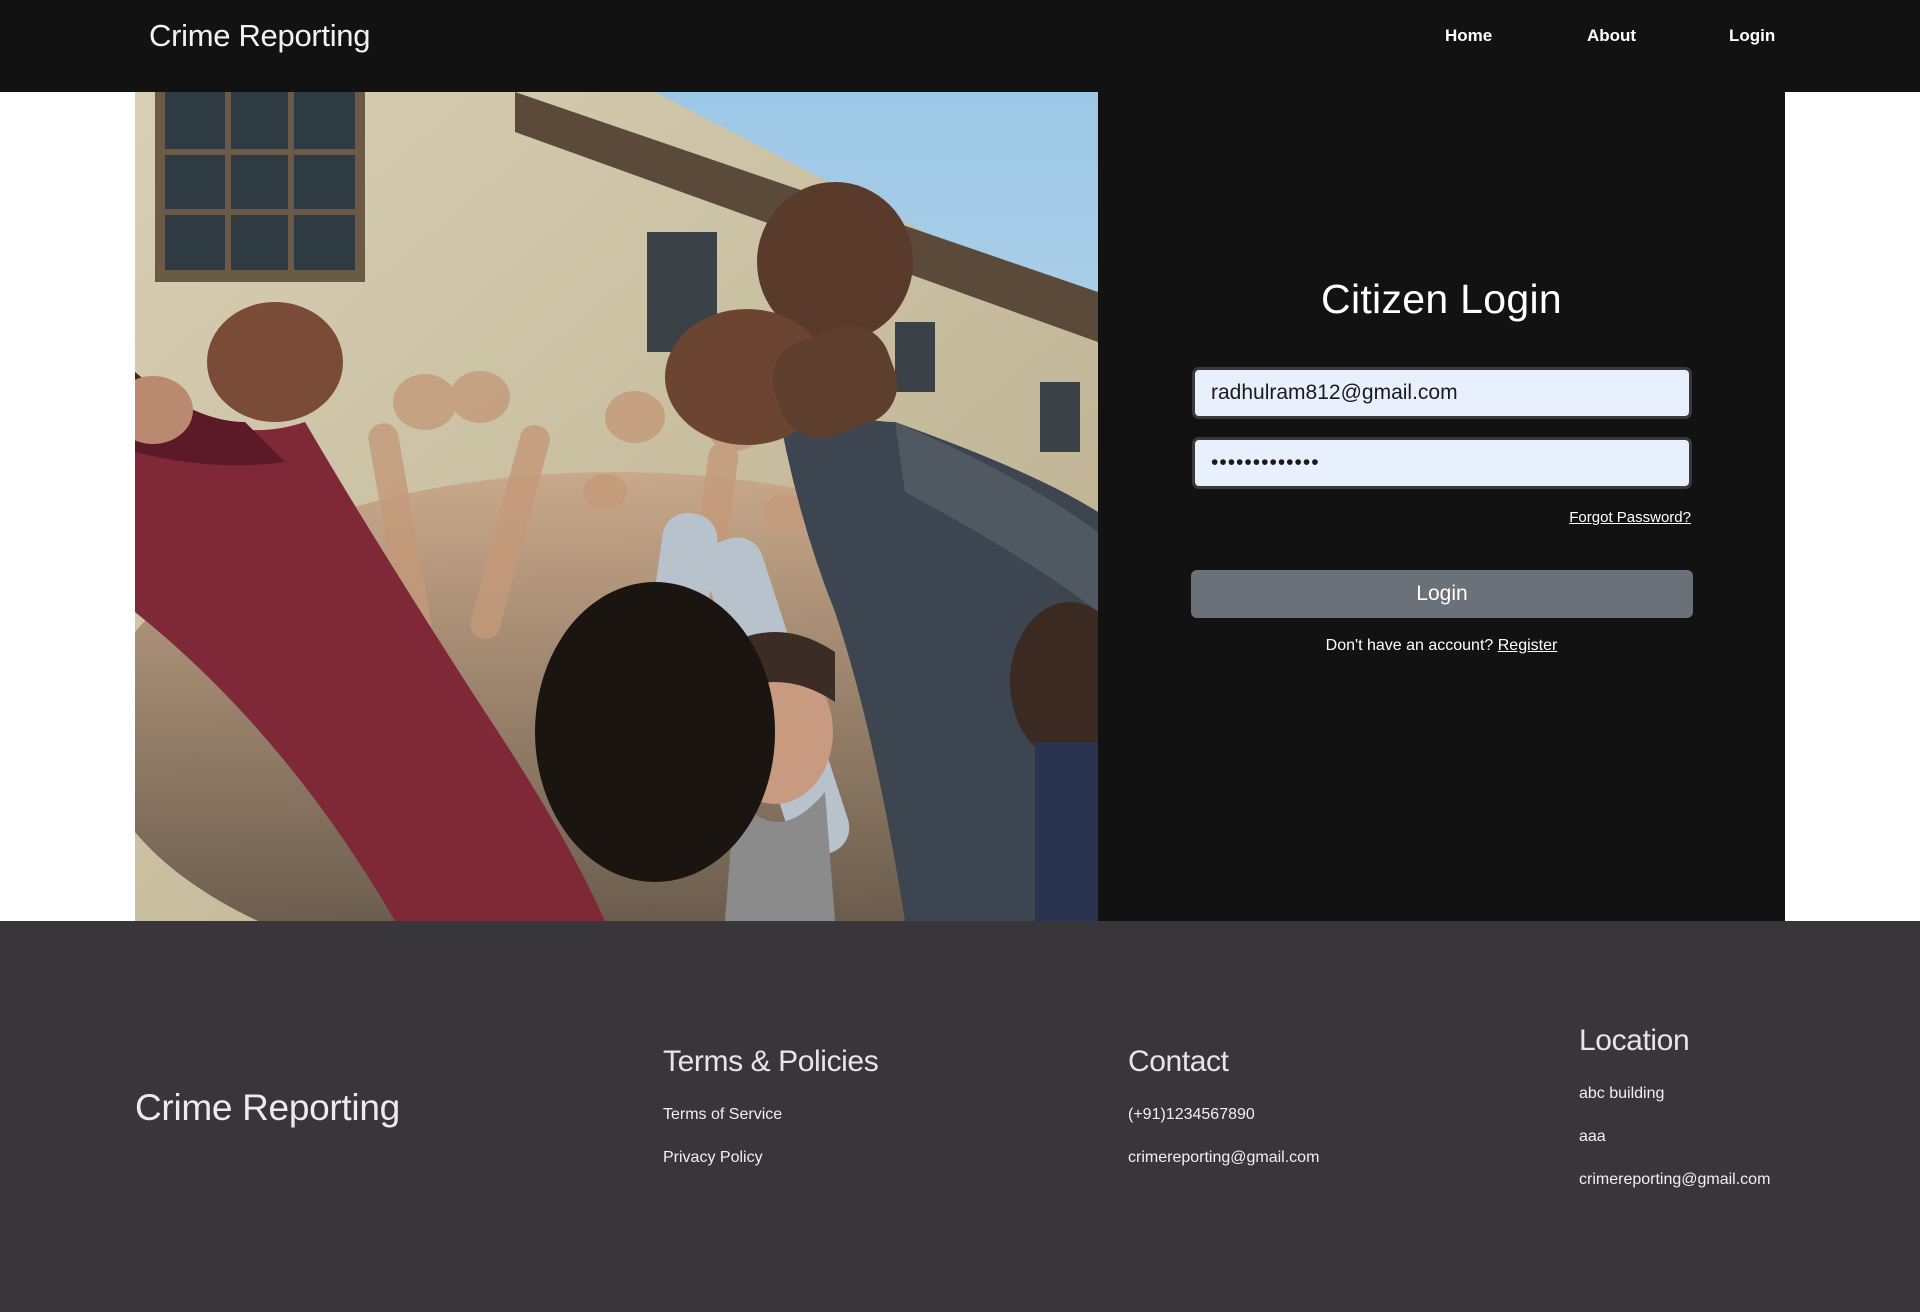 This screenshot has width=1920, height=1312. I want to click on footer-brand: Crime Reporting, so click(267, 1107).